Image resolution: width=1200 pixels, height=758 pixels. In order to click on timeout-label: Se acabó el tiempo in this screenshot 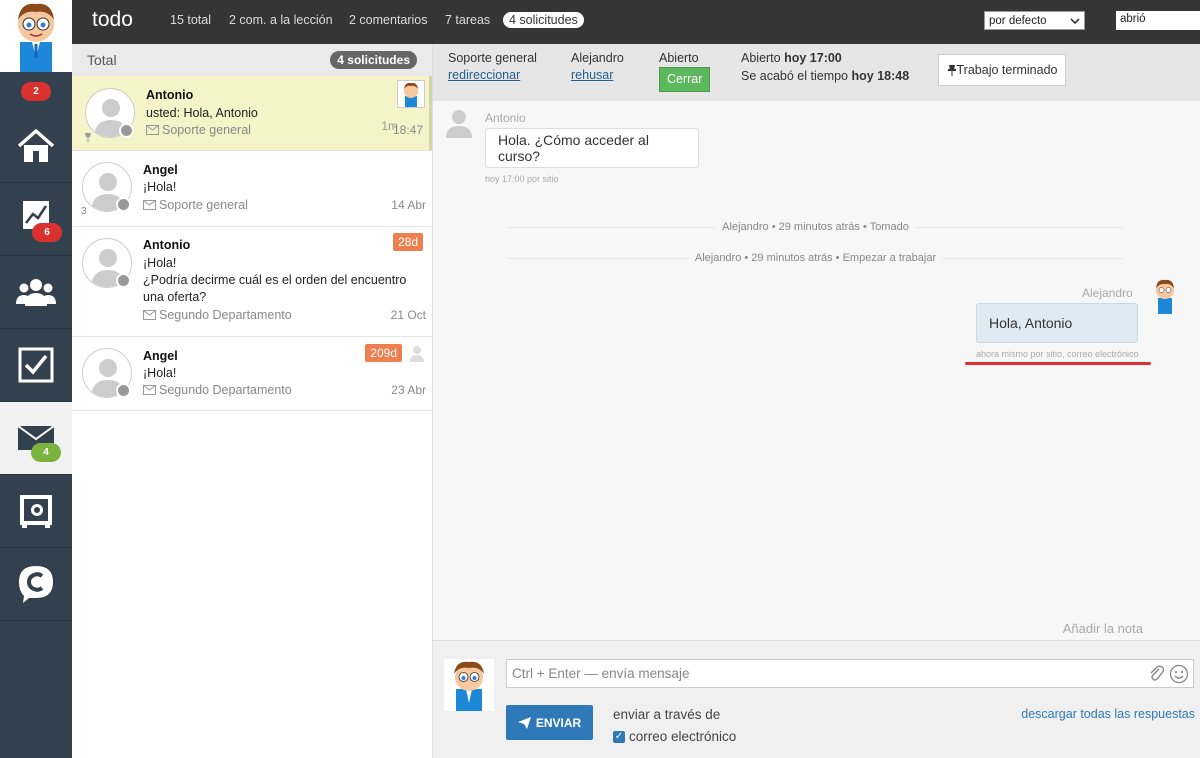, I will do `click(795, 76)`.